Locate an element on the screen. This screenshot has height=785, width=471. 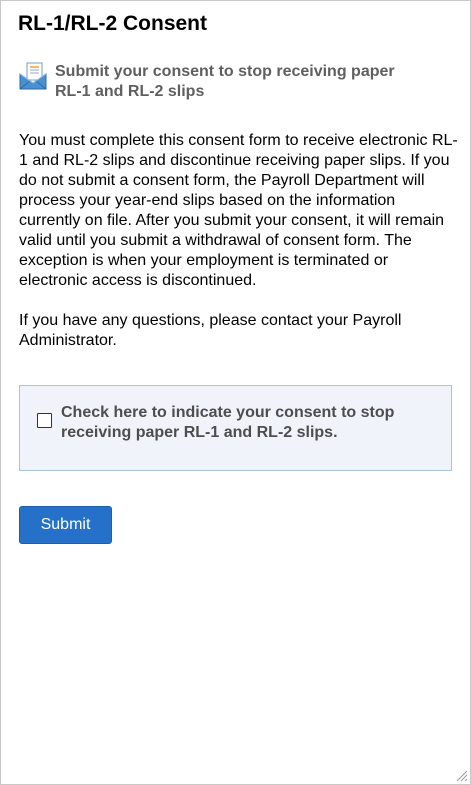
consent-checkbox is located at coordinates (44, 420).